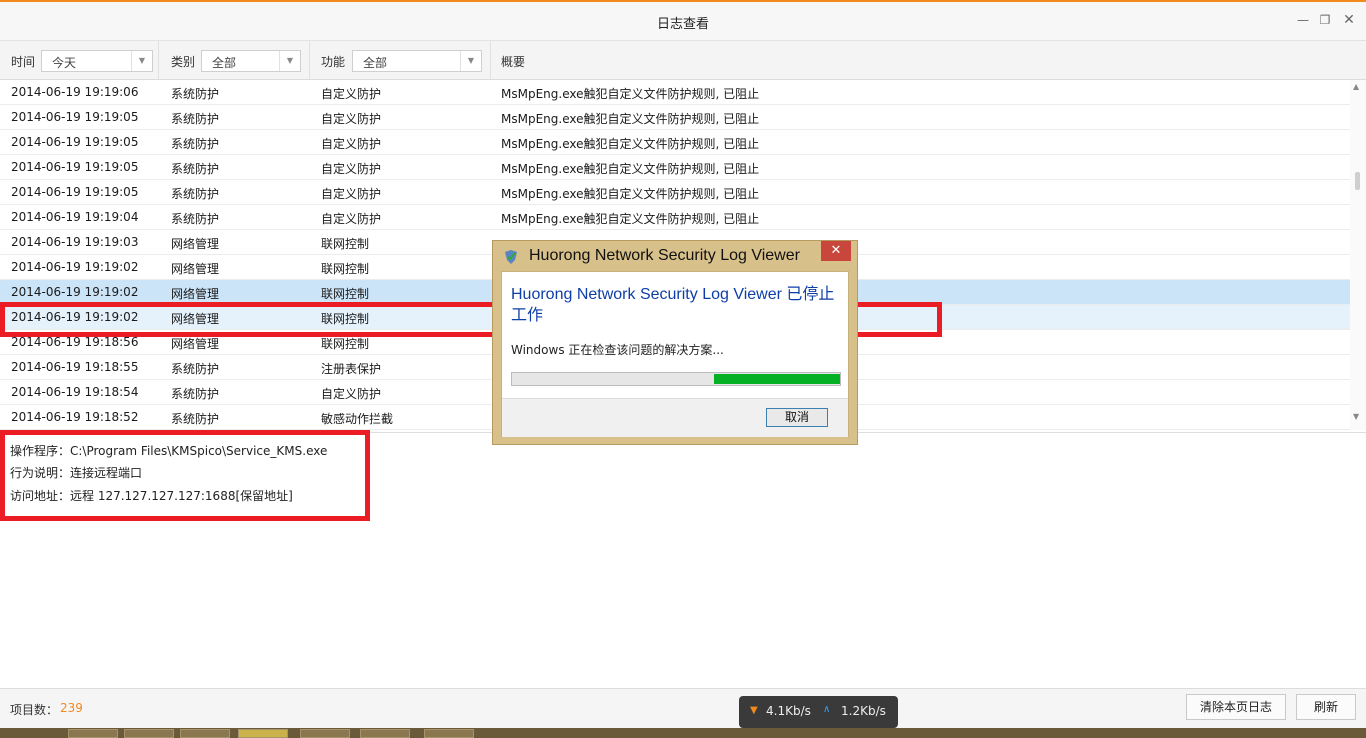  I want to click on function-filter-select: 全部 ▼, so click(417, 61).